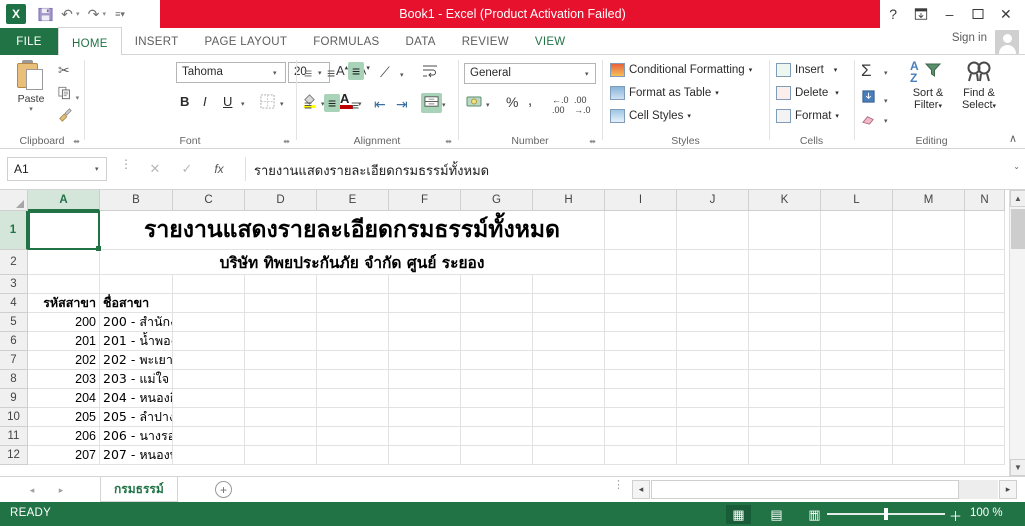 The height and width of the screenshot is (526, 1025). I want to click on cell-D9, so click(281, 398).